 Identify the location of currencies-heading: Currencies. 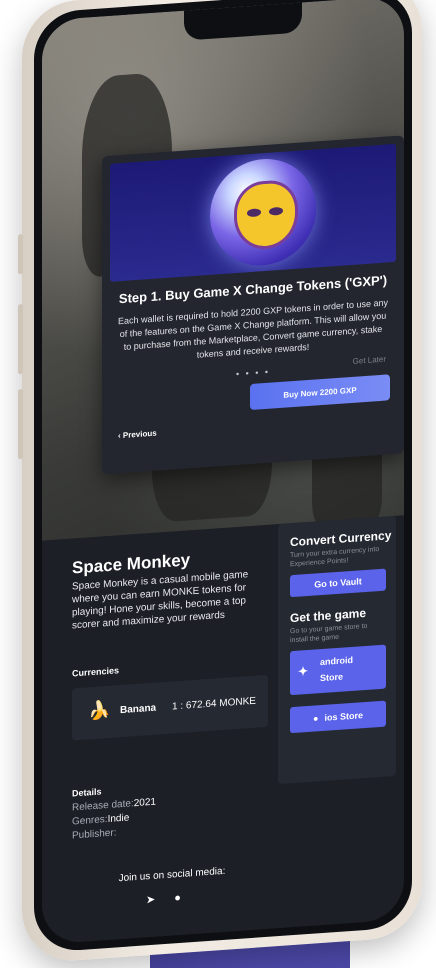
(96, 672).